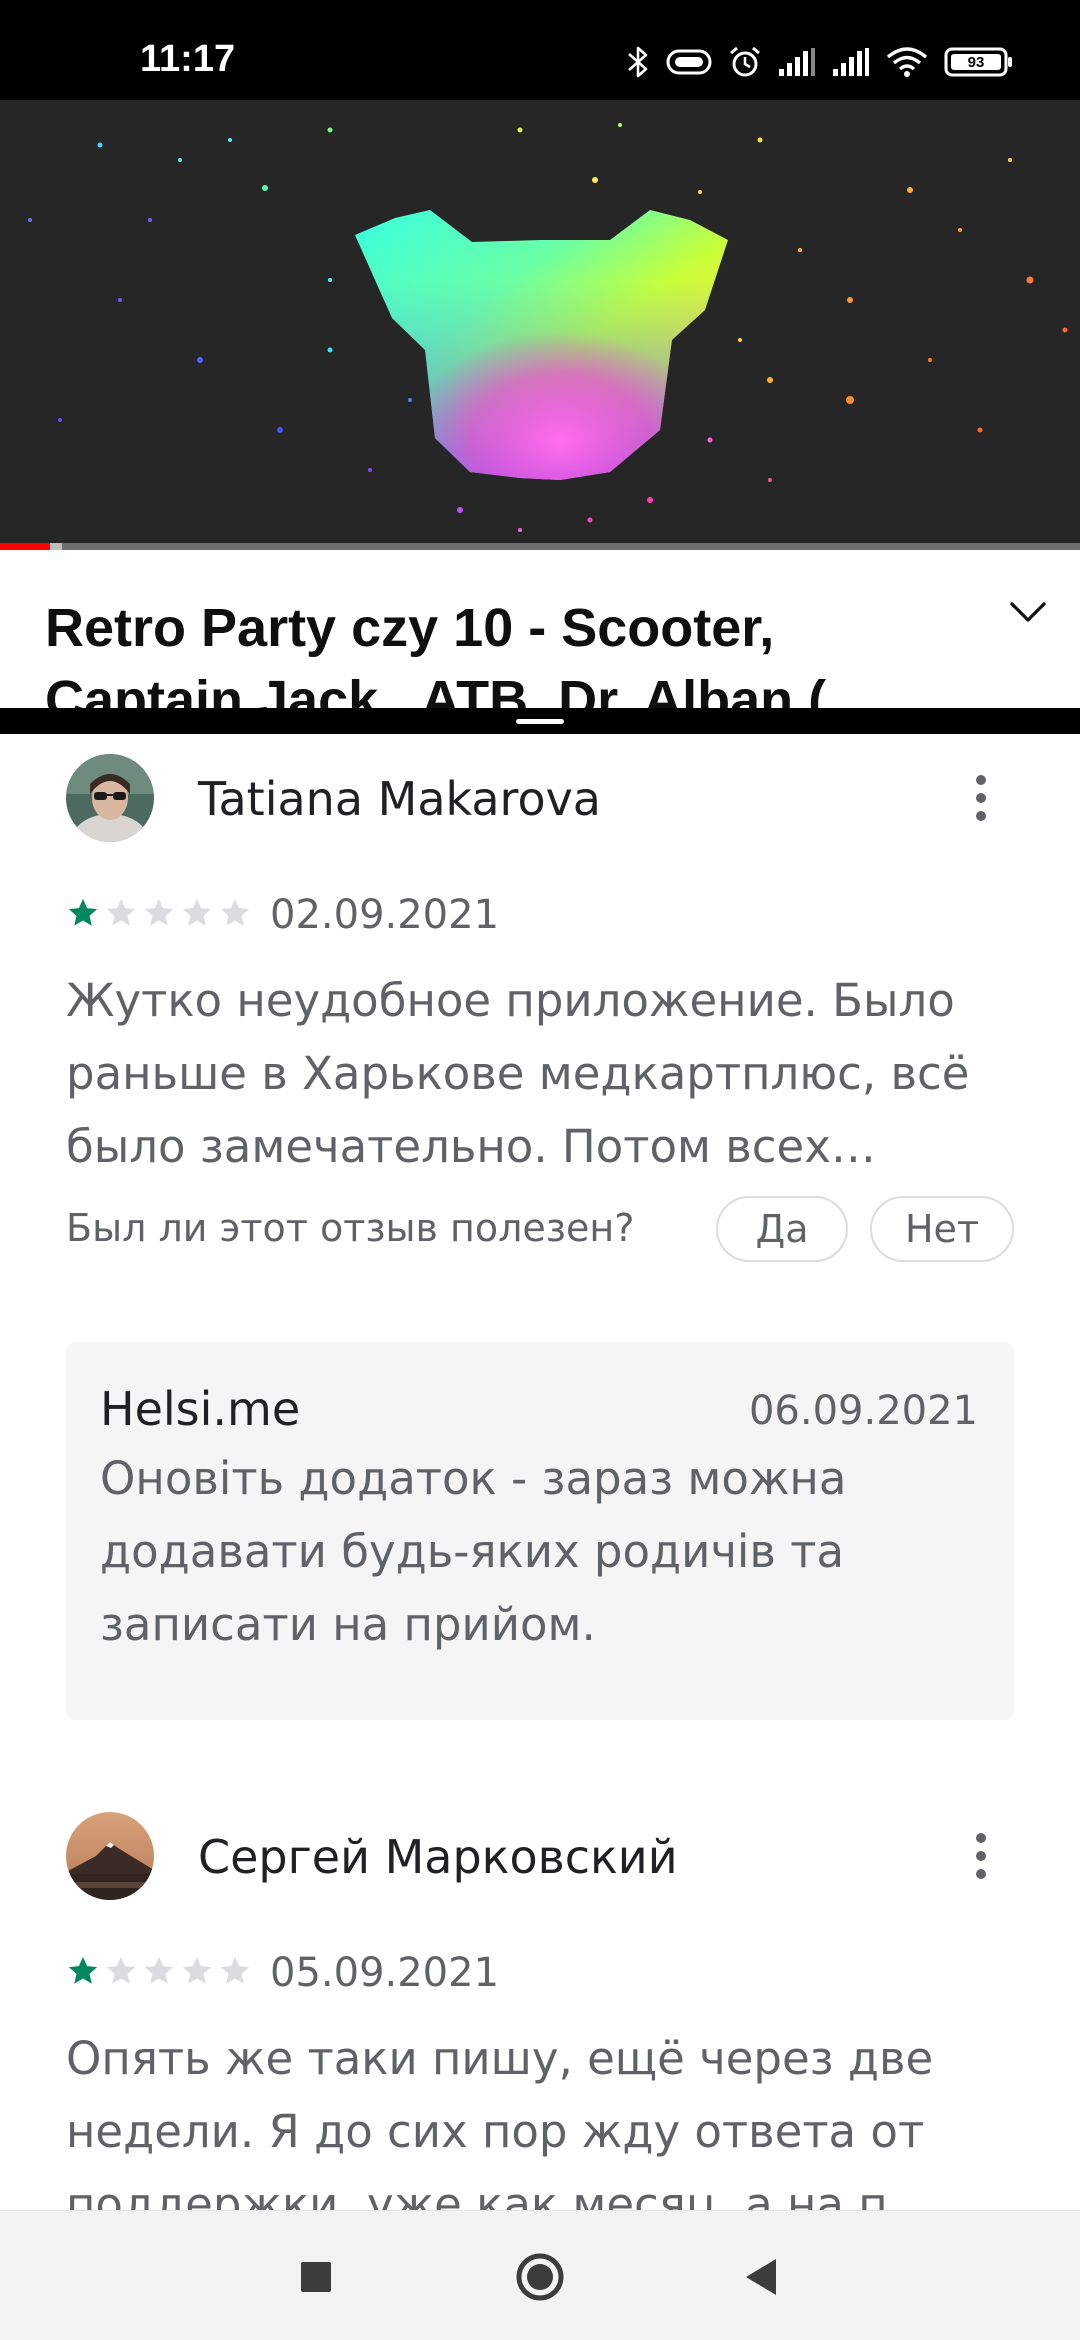 This screenshot has width=1080, height=2340. Describe the element at coordinates (907, 62) in the screenshot. I see `wifi-icon` at that location.